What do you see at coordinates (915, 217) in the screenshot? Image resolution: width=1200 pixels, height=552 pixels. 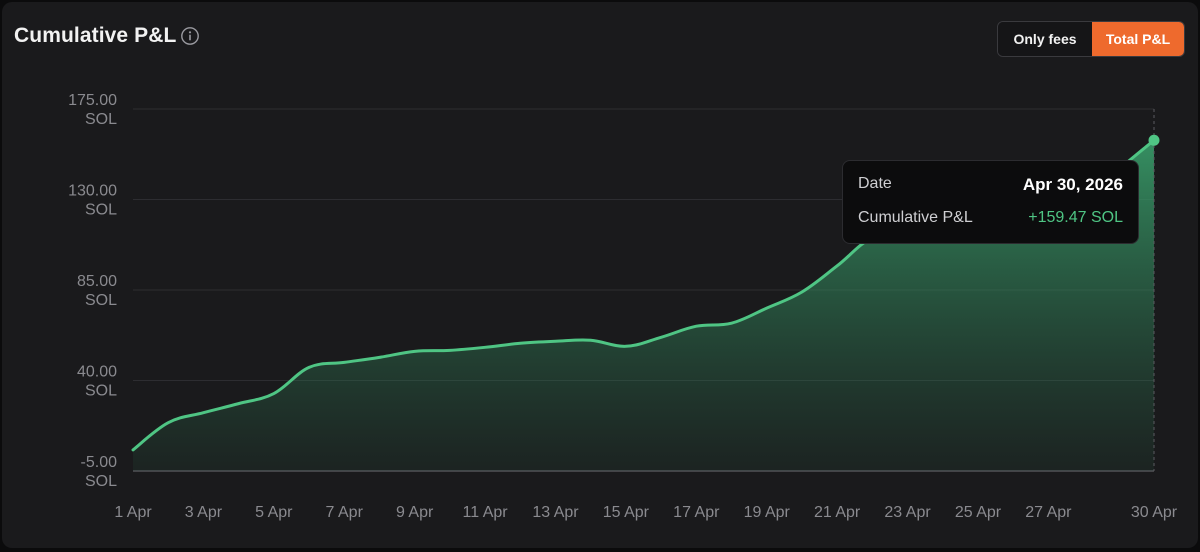 I see `tooltip-pnl-label: Cumulative P&L` at bounding box center [915, 217].